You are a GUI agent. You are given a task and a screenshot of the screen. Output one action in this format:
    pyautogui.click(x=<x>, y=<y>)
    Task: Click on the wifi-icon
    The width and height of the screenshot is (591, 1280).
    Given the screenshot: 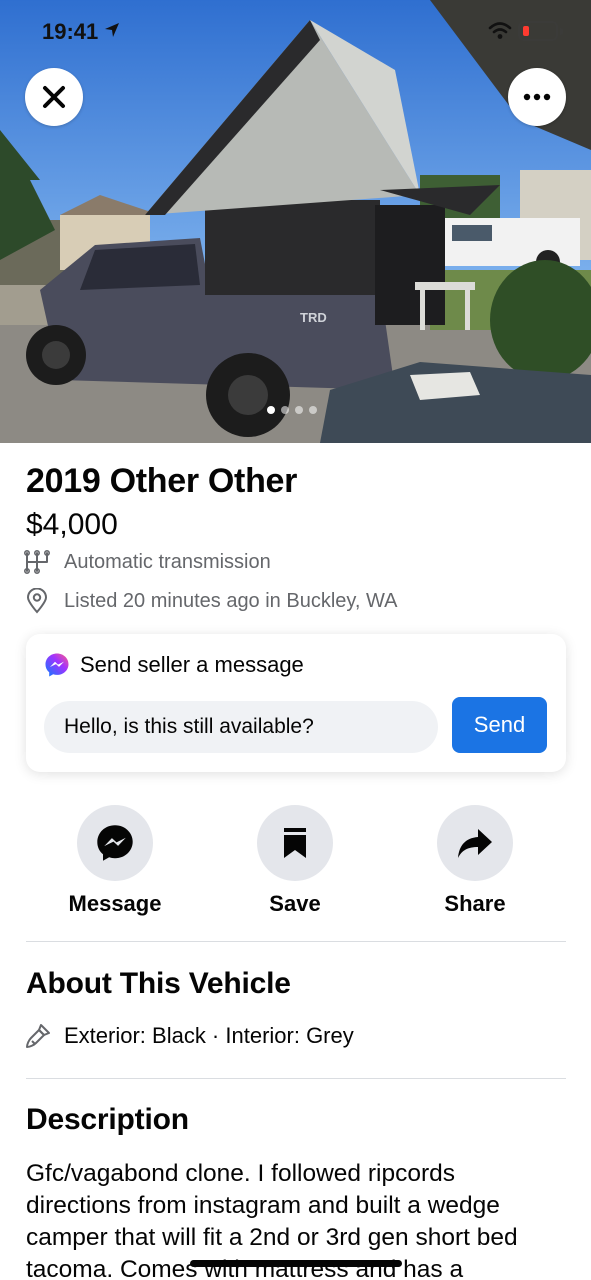 What is the action you would take?
    pyautogui.click(x=500, y=31)
    